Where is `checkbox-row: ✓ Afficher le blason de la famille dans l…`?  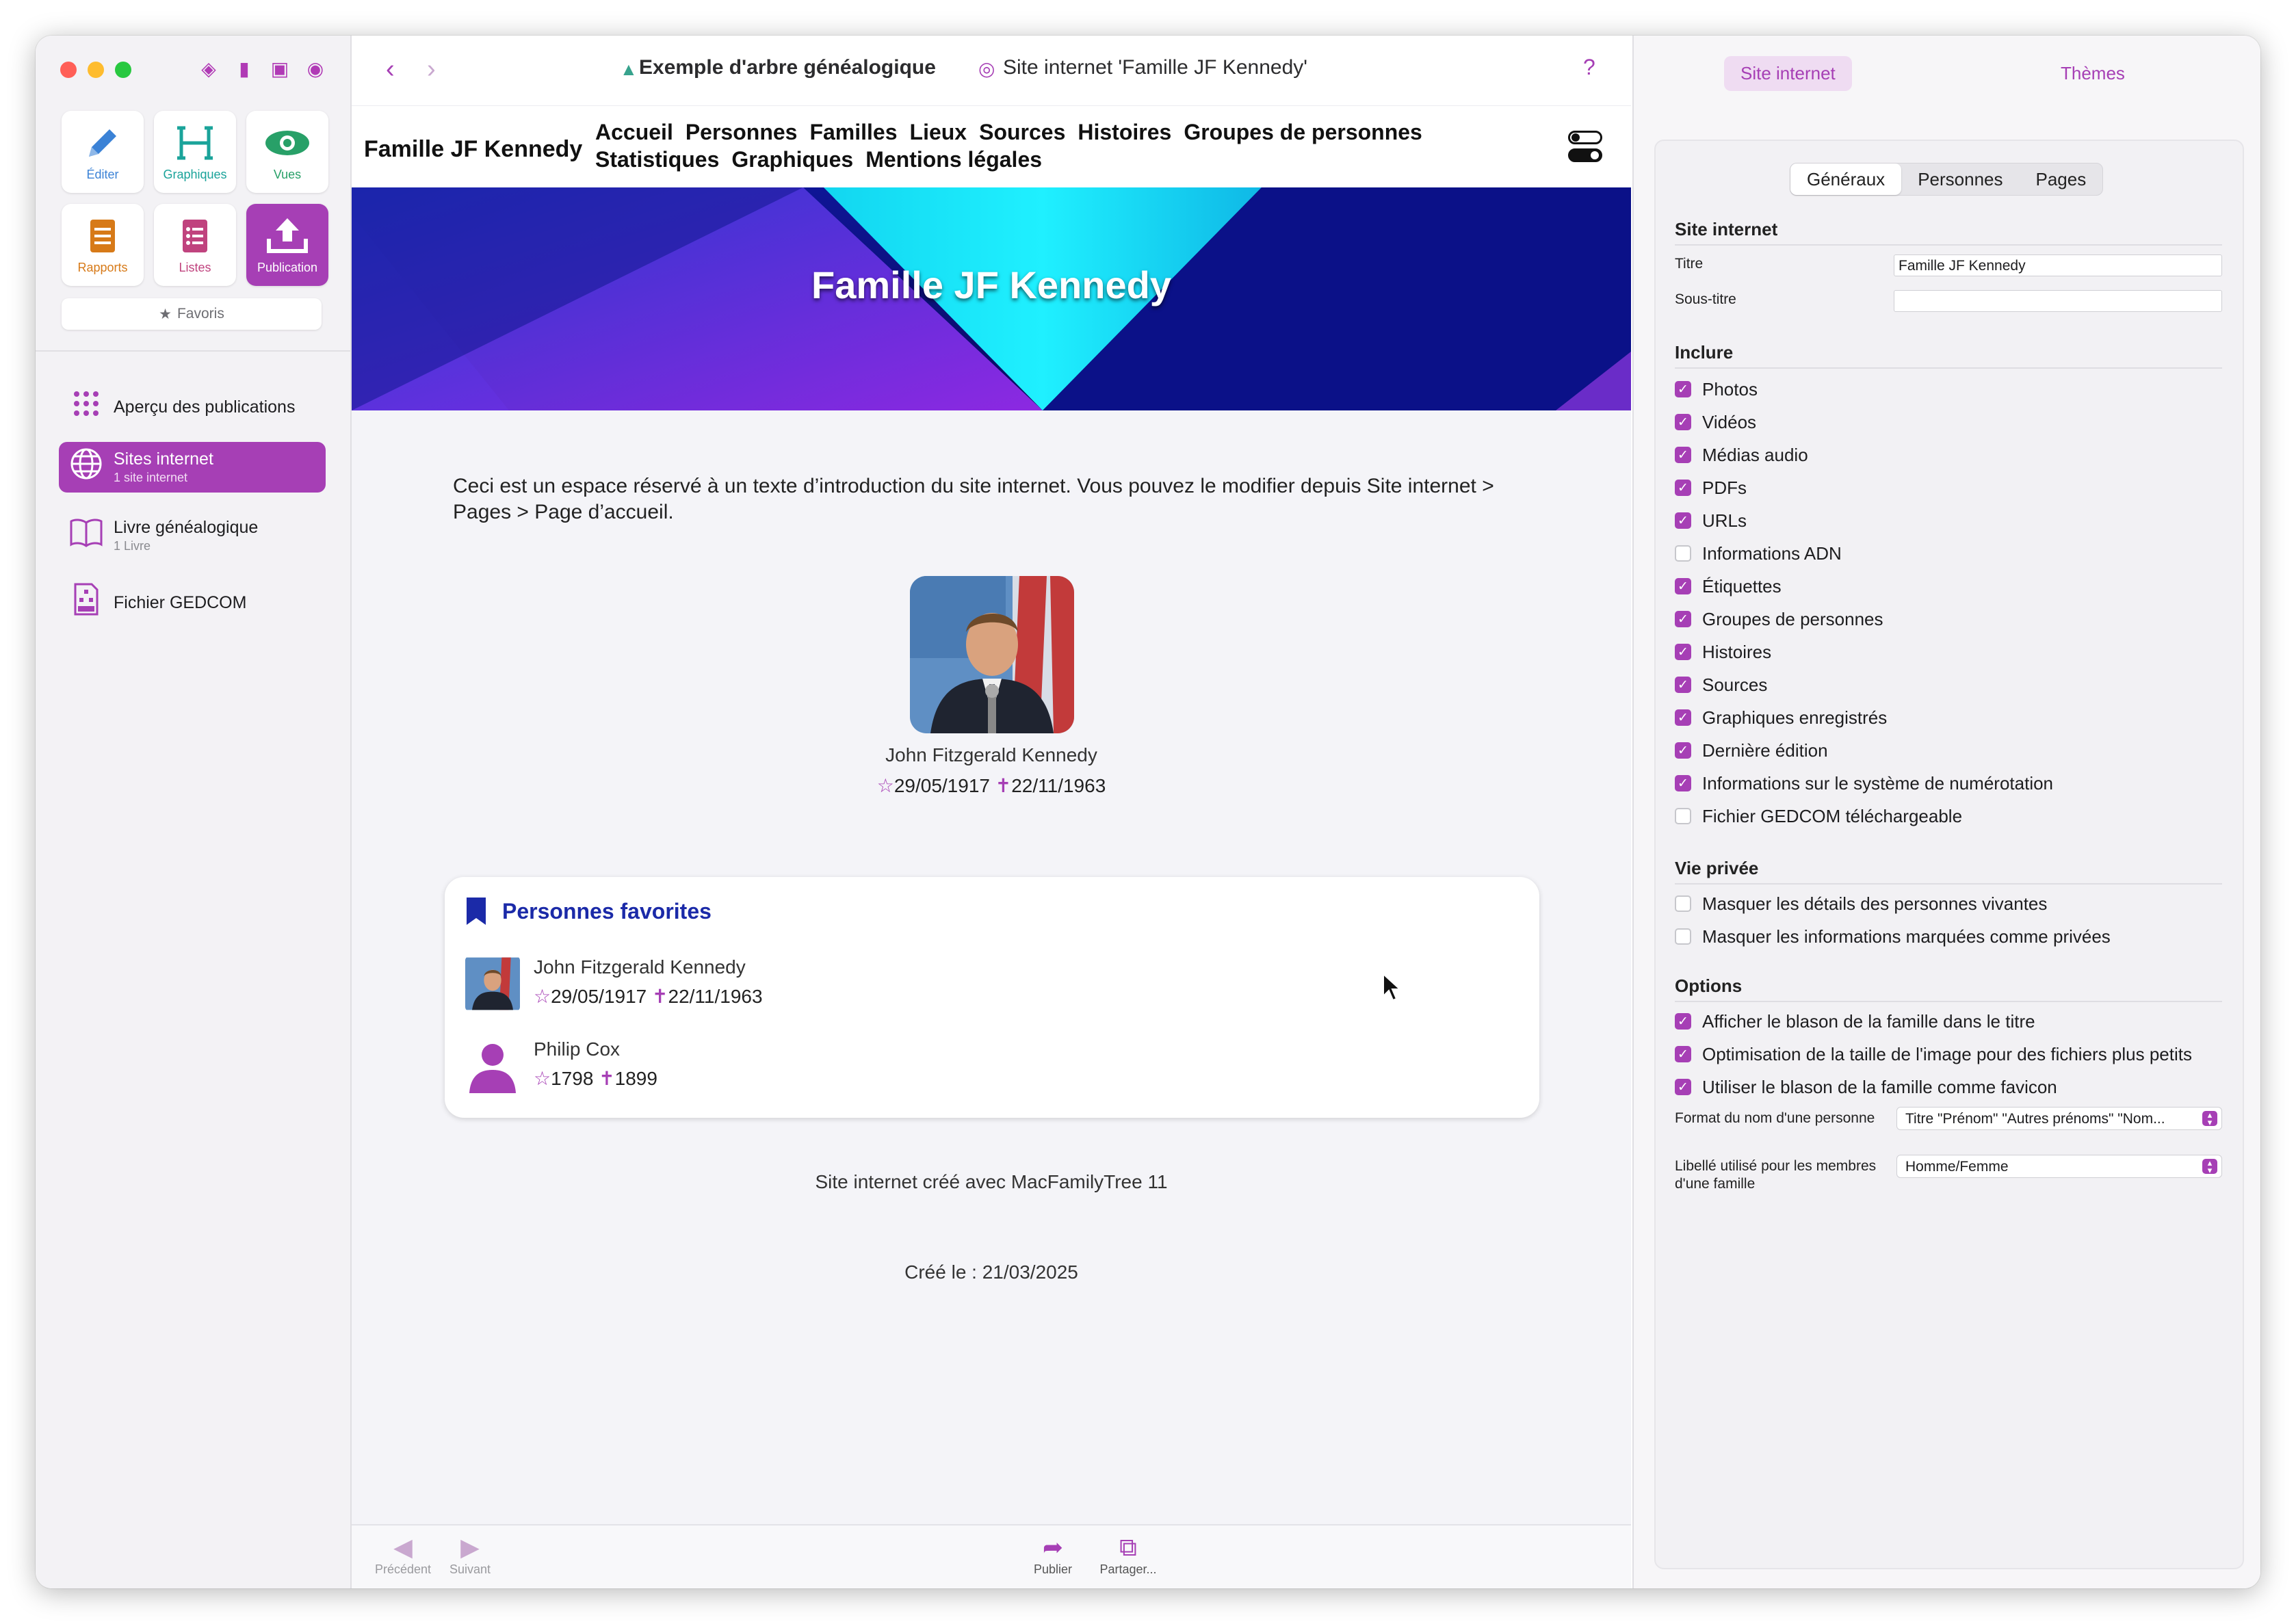 checkbox-row: ✓ Afficher le blason de la famille dans l… is located at coordinates (1955, 1021).